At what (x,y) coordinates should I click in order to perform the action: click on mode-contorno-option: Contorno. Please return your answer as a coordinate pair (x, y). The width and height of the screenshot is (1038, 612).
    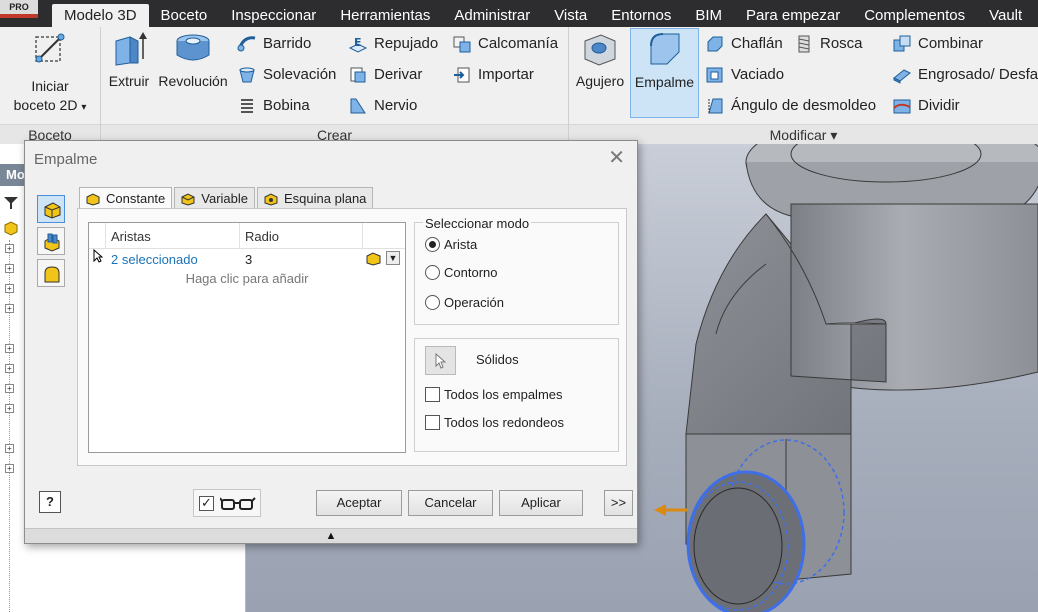
    Looking at the image, I should click on (461, 272).